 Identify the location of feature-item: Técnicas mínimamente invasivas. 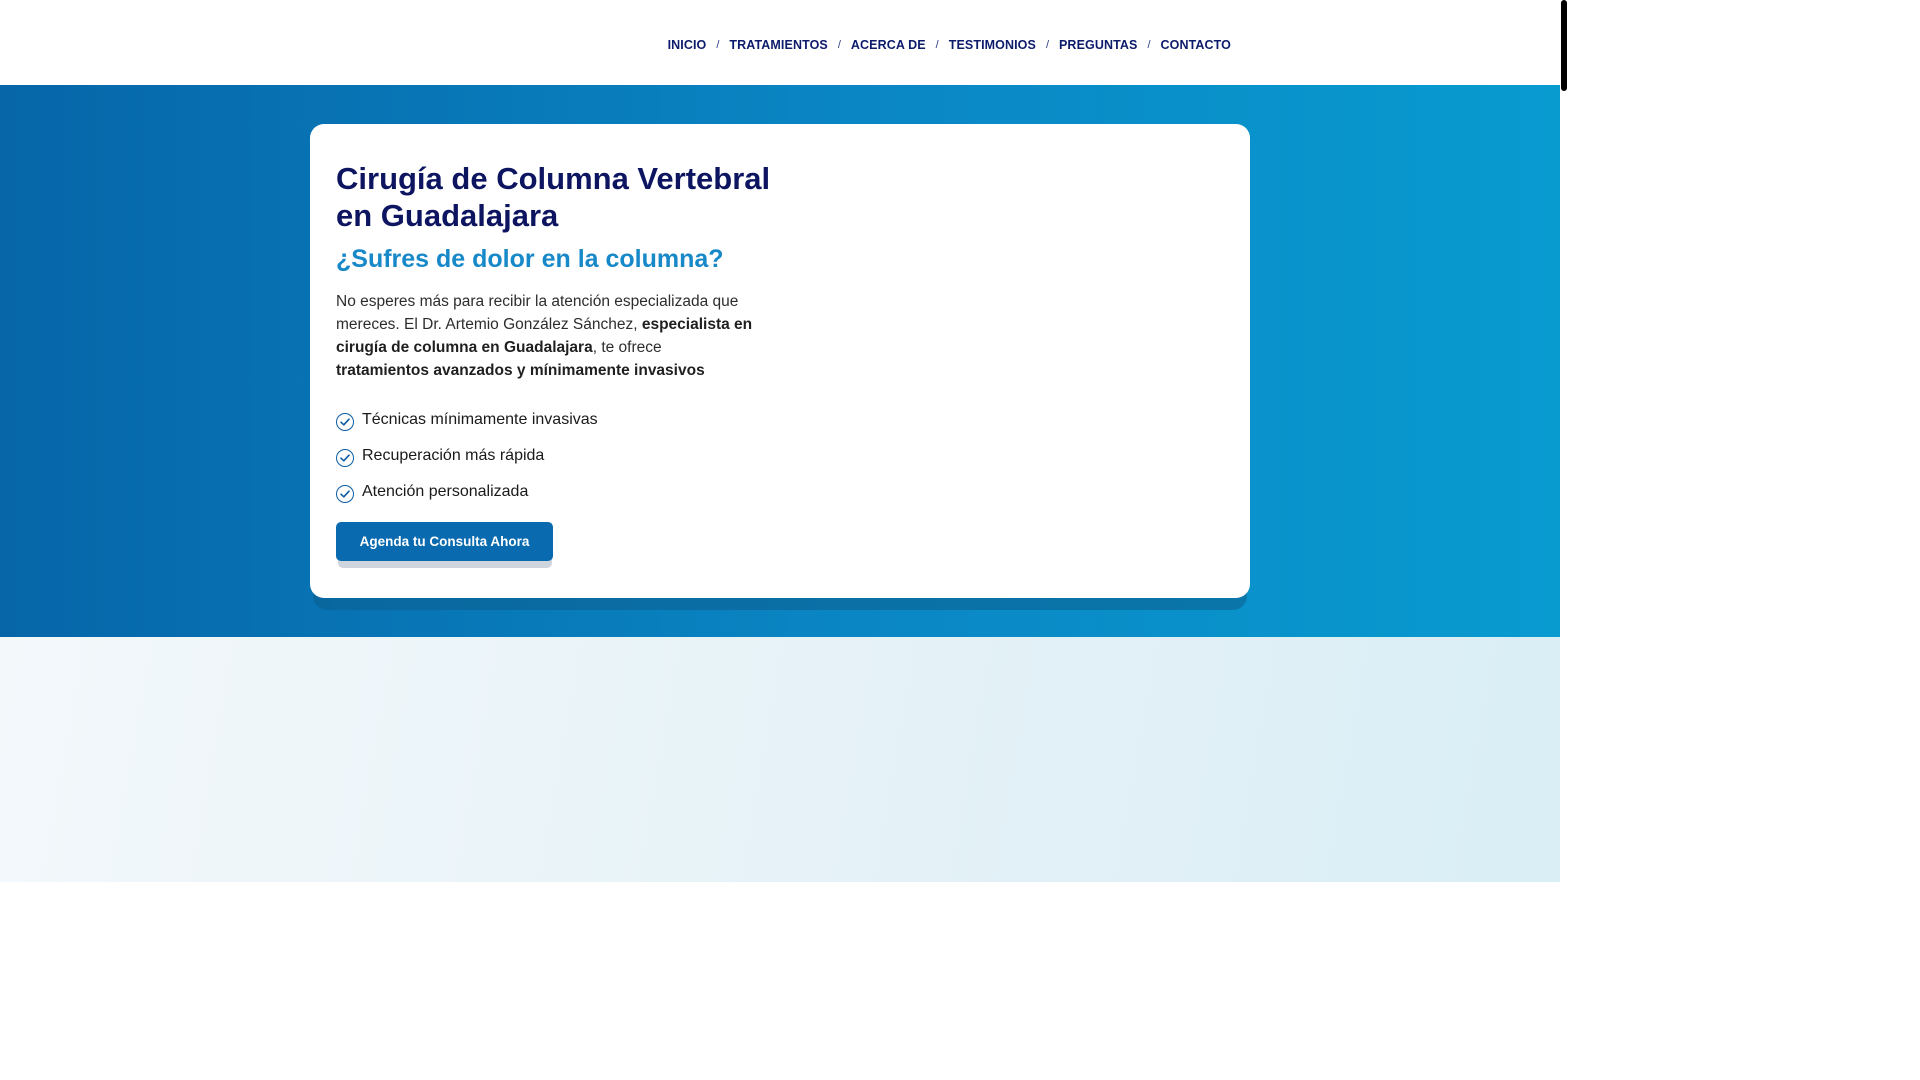
(467, 420).